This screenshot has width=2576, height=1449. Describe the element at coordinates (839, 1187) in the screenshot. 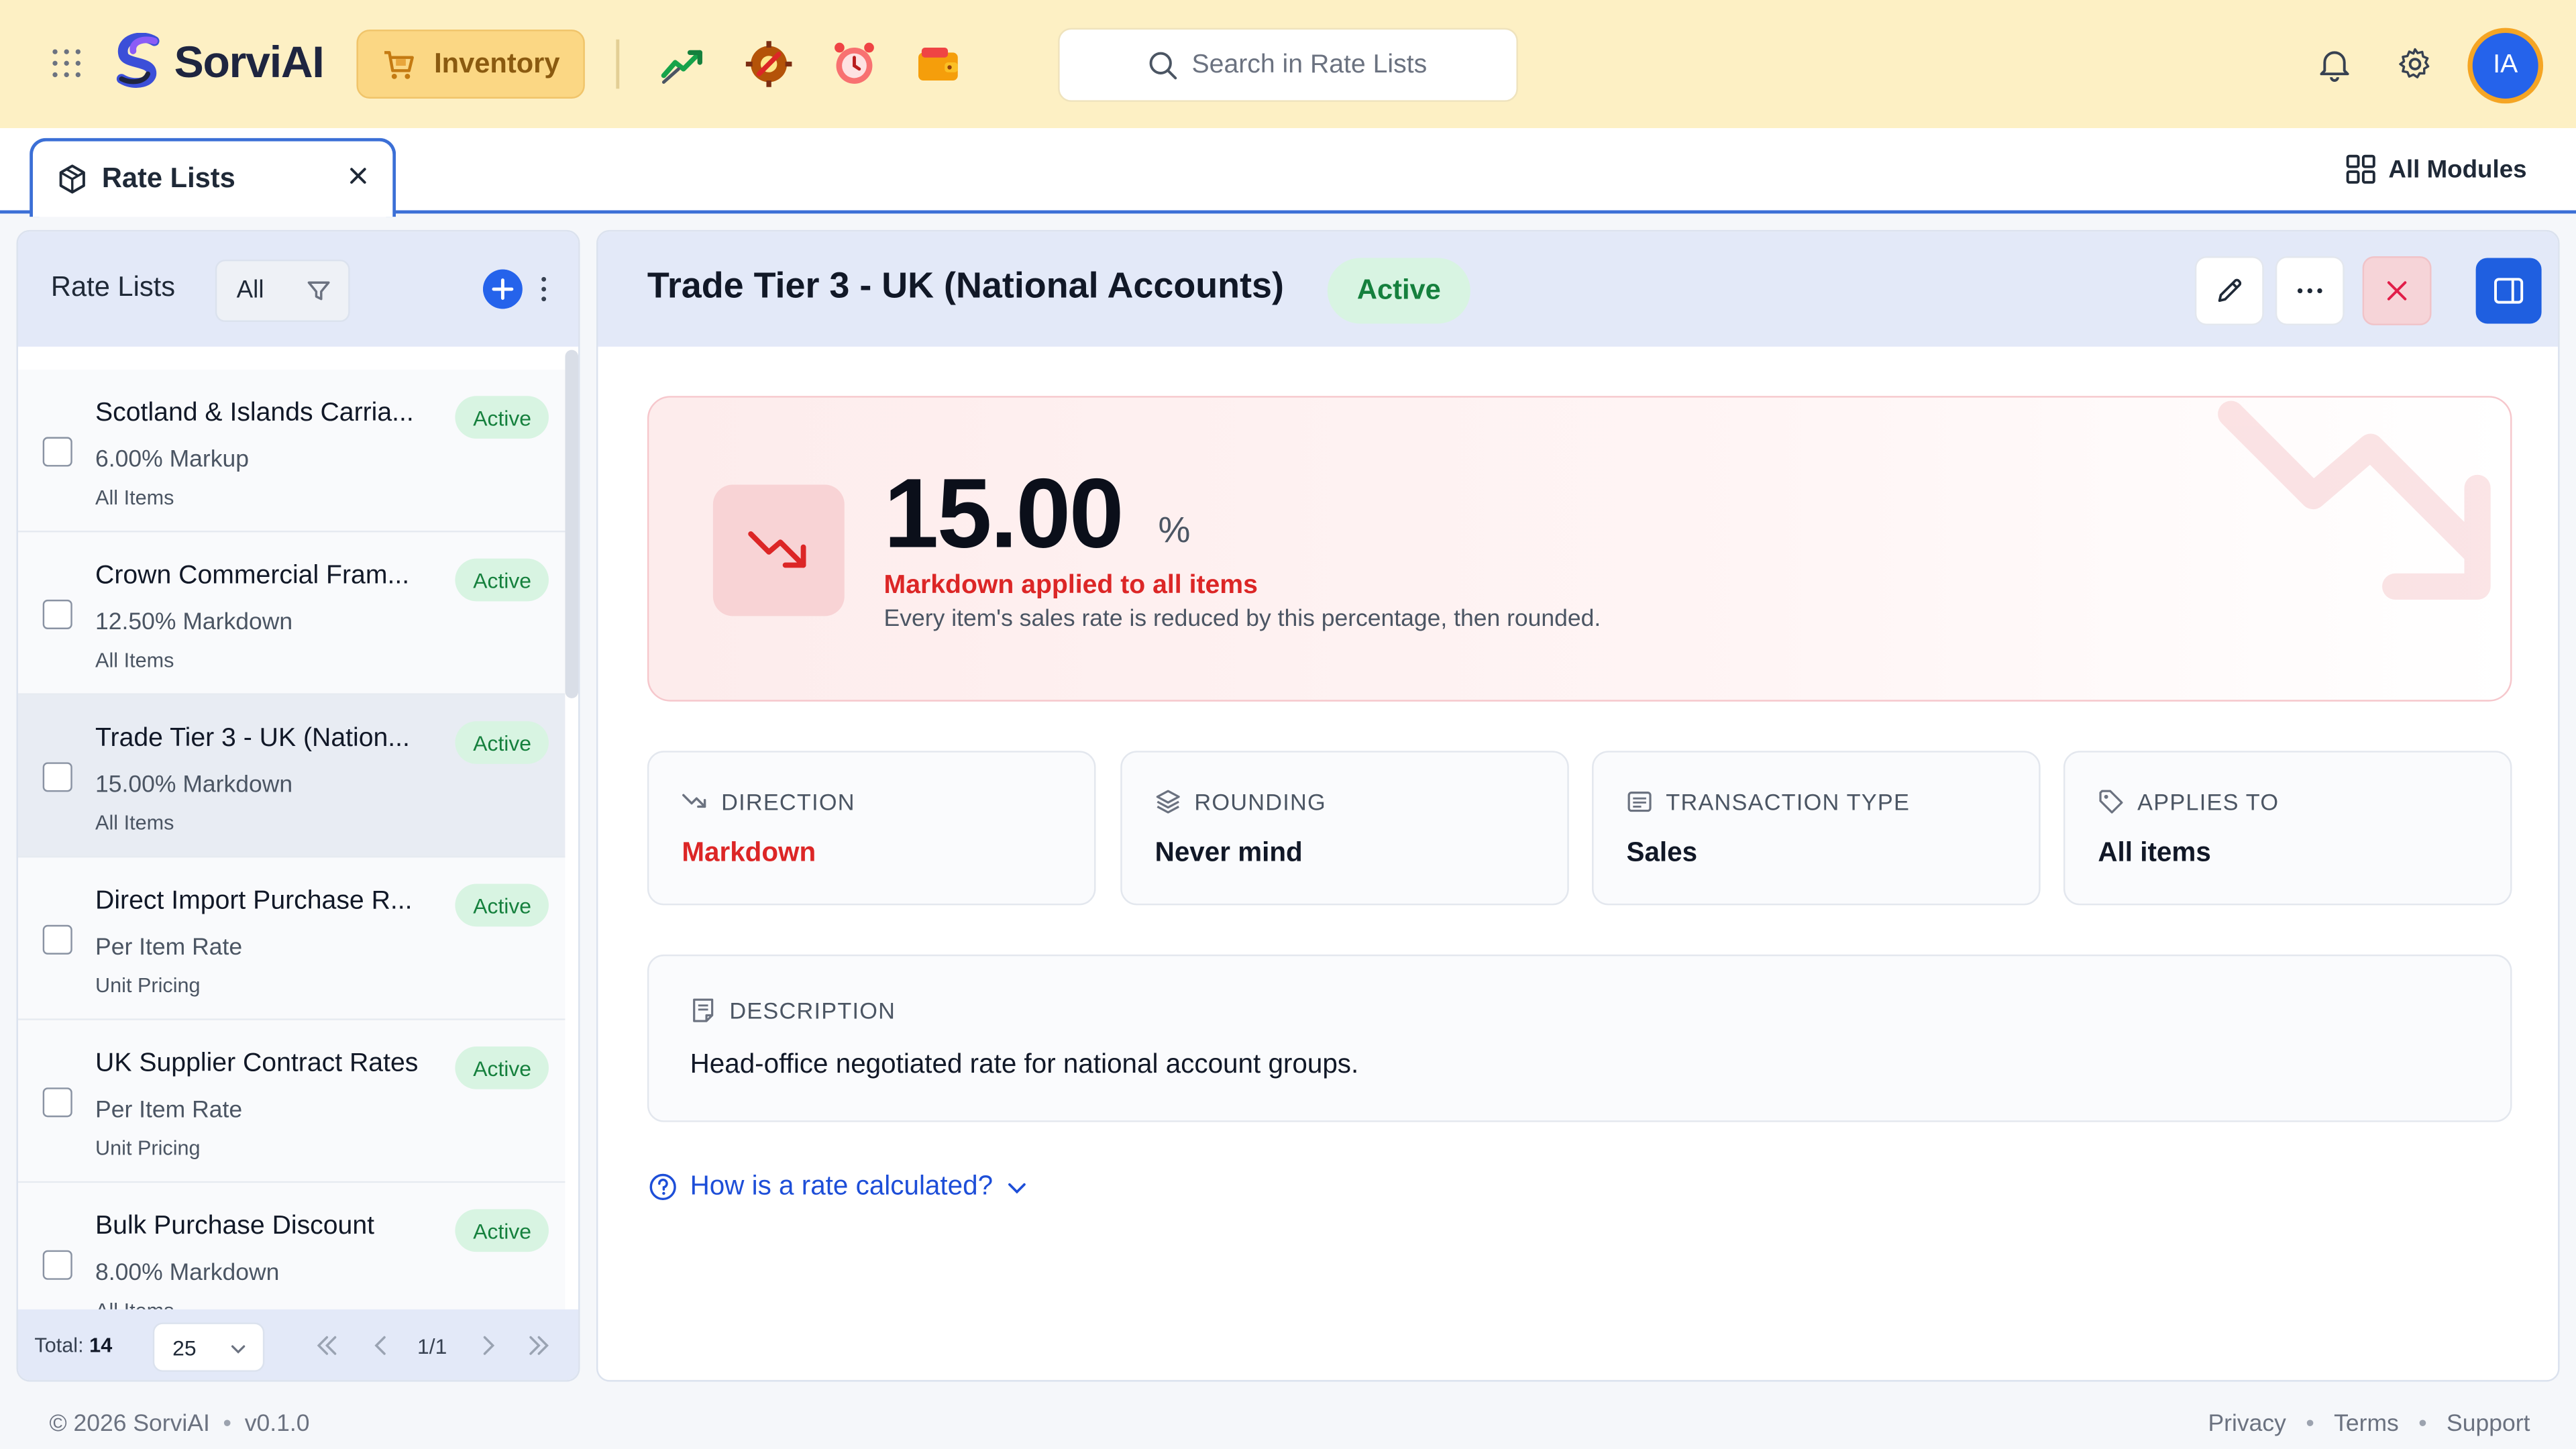

I see `how-rate-calculated-link: How is a rate calculated?` at that location.